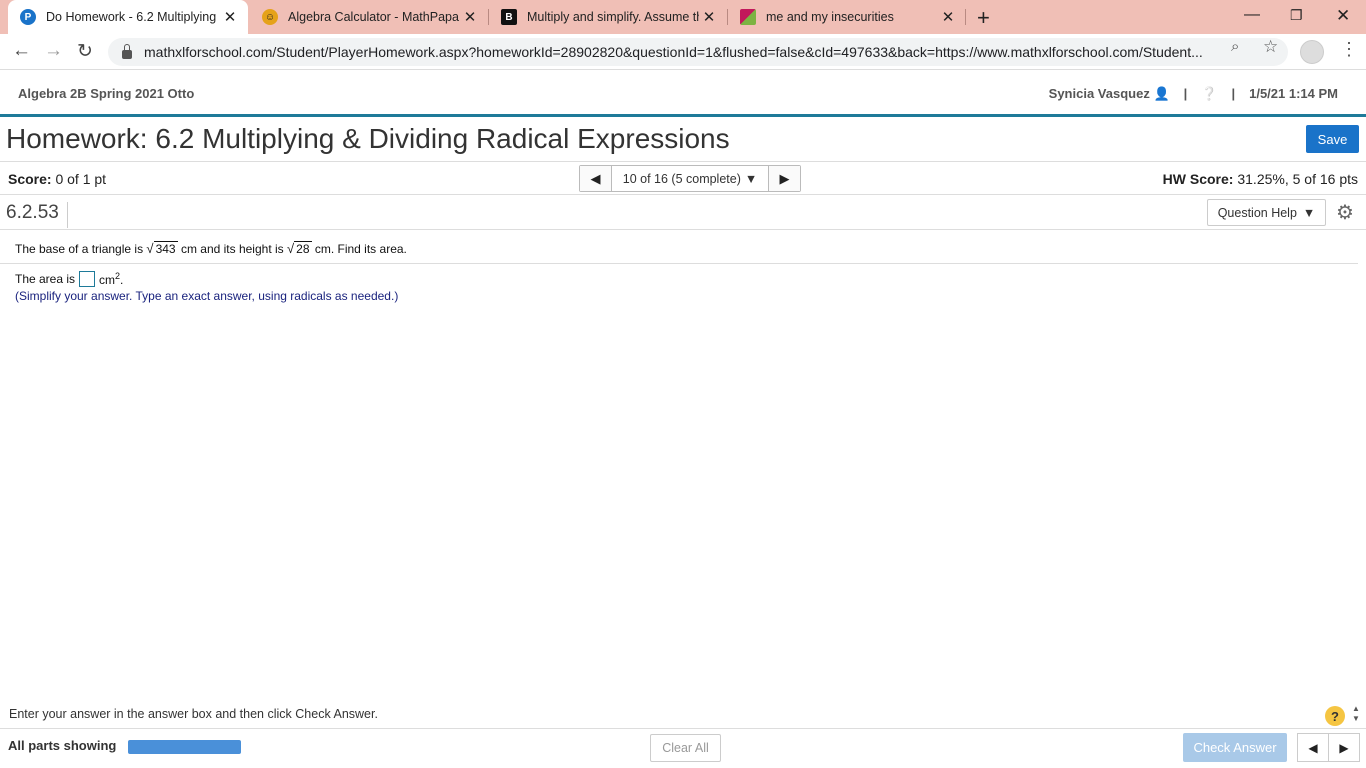 This screenshot has height=768, width=1366. Describe the element at coordinates (685, 748) in the screenshot. I see `clear-all-button: Clear All` at that location.